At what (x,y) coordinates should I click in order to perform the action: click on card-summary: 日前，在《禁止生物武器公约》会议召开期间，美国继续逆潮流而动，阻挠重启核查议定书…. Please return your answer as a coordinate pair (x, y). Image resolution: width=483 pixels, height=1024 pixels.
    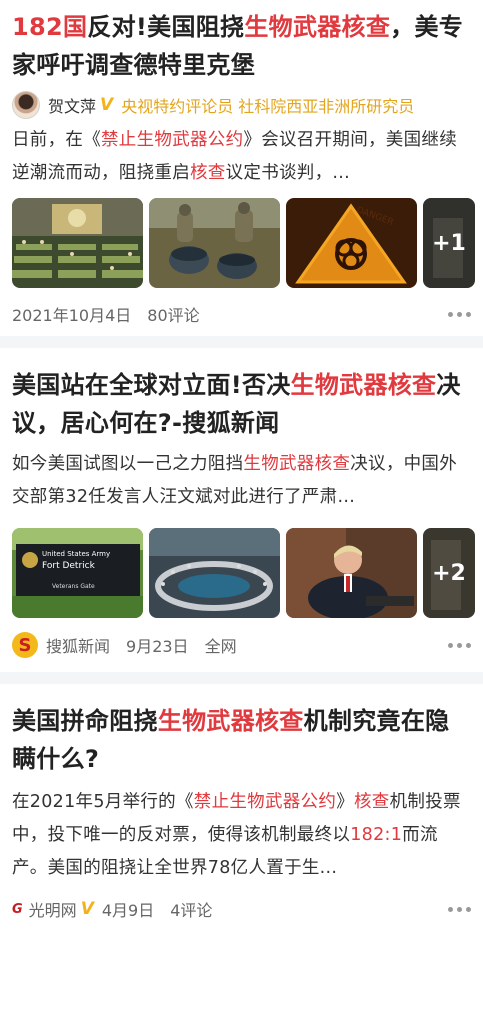
    Looking at the image, I should click on (241, 157).